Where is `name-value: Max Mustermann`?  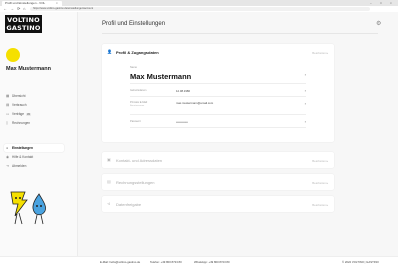
name-value: Max Mustermann is located at coordinates (161, 76).